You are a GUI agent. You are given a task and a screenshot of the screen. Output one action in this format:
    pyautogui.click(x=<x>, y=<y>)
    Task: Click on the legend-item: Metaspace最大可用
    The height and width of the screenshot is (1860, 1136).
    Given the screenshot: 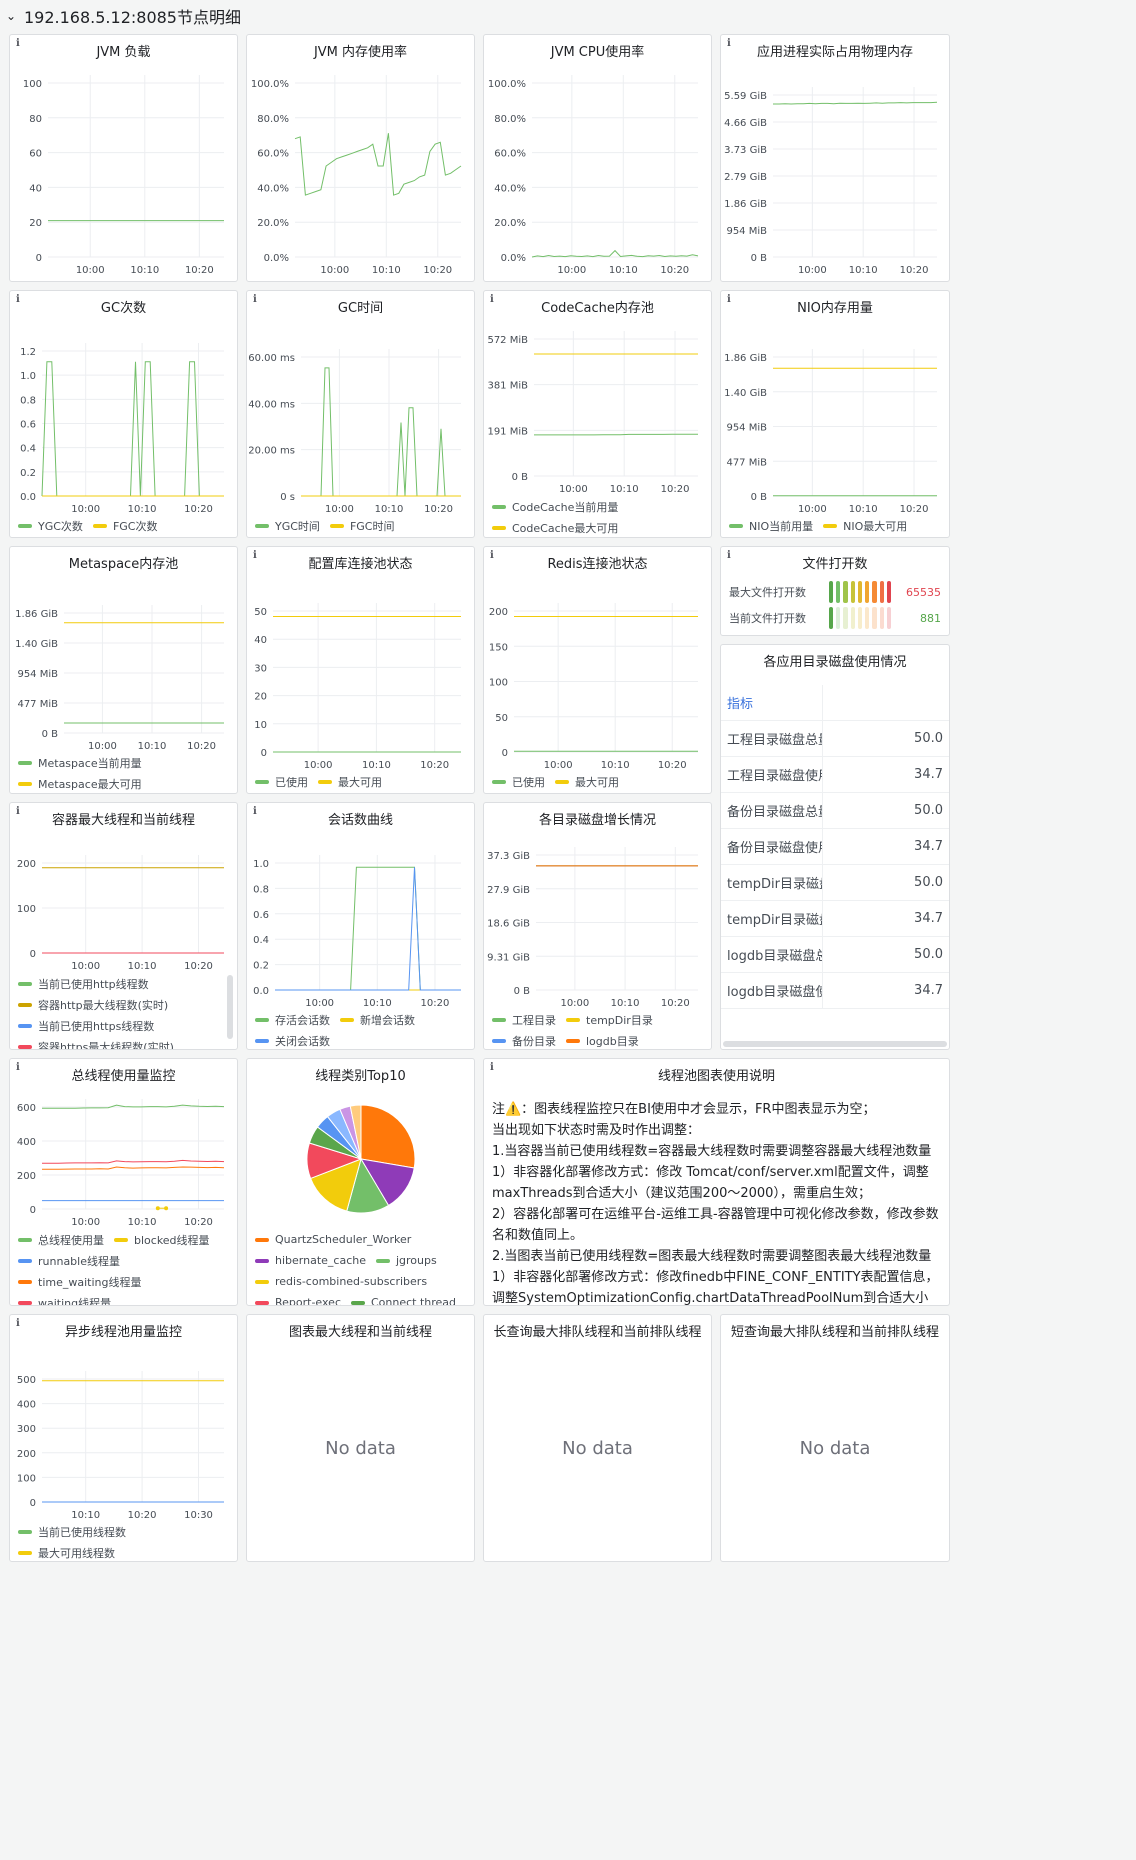 What is the action you would take?
    pyautogui.click(x=119, y=783)
    